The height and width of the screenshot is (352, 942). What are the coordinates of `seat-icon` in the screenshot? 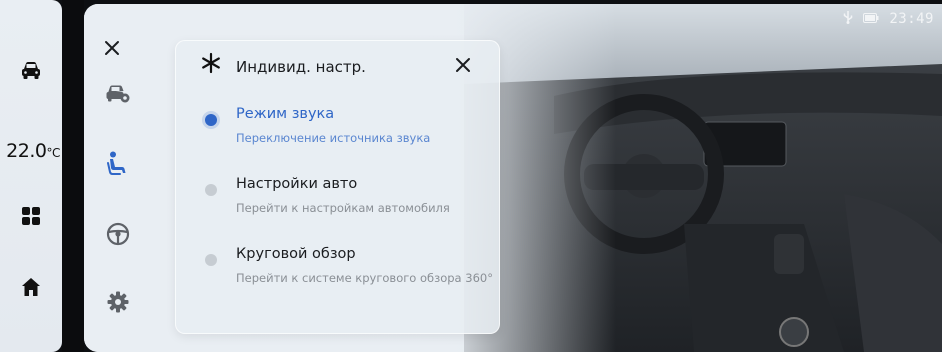 It's located at (118, 164).